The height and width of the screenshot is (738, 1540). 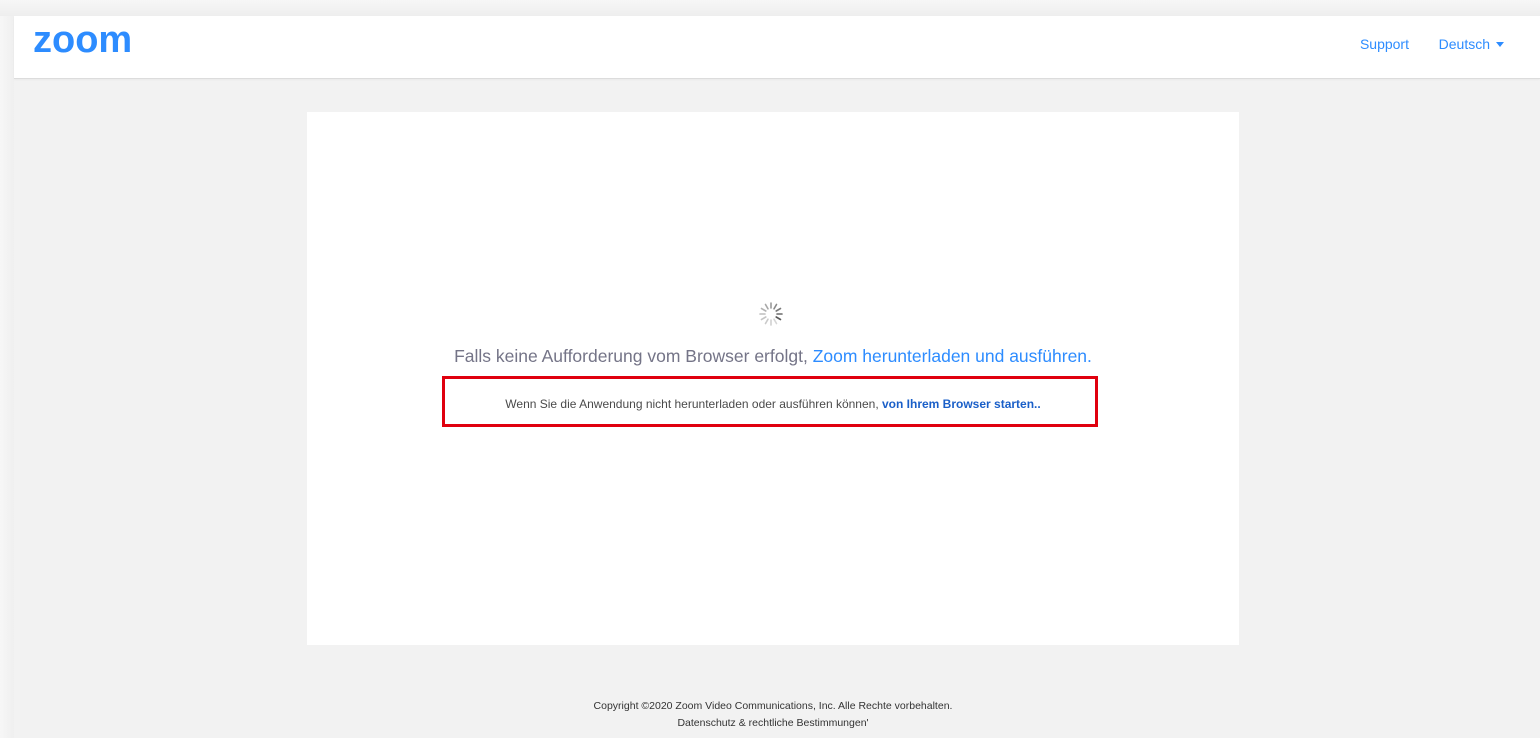 What do you see at coordinates (7, 377) in the screenshot?
I see `window-left-edge` at bounding box center [7, 377].